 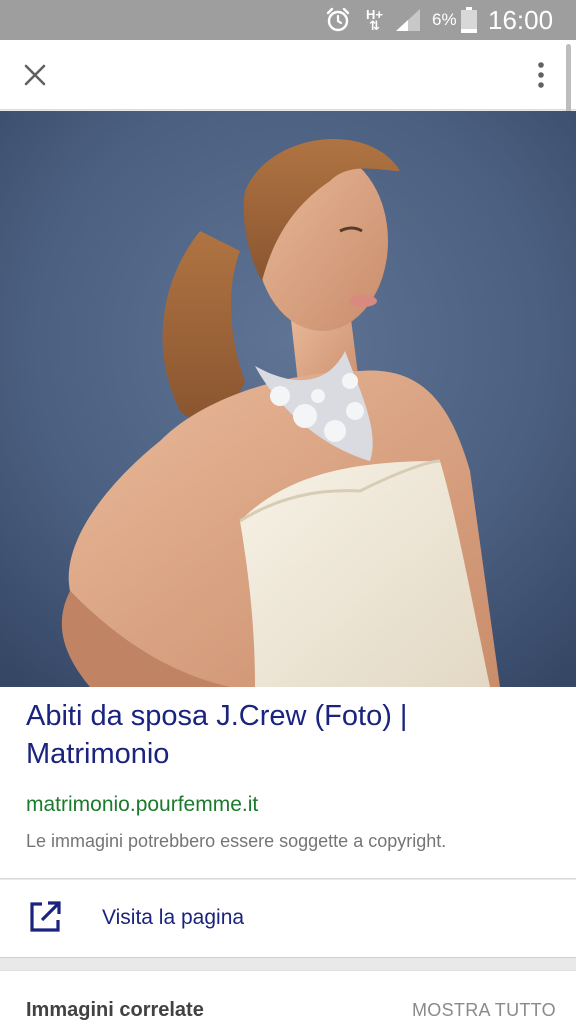 What do you see at coordinates (444, 19) in the screenshot?
I see `battery-percent: 6%` at bounding box center [444, 19].